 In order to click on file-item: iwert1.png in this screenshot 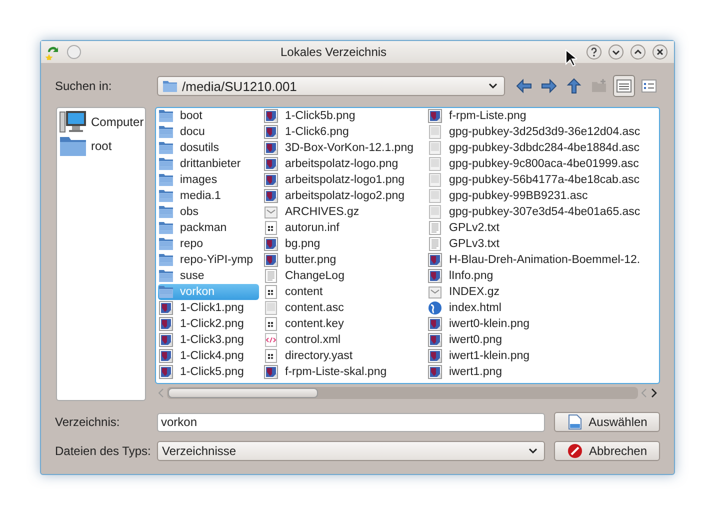, I will do `click(543, 372)`.